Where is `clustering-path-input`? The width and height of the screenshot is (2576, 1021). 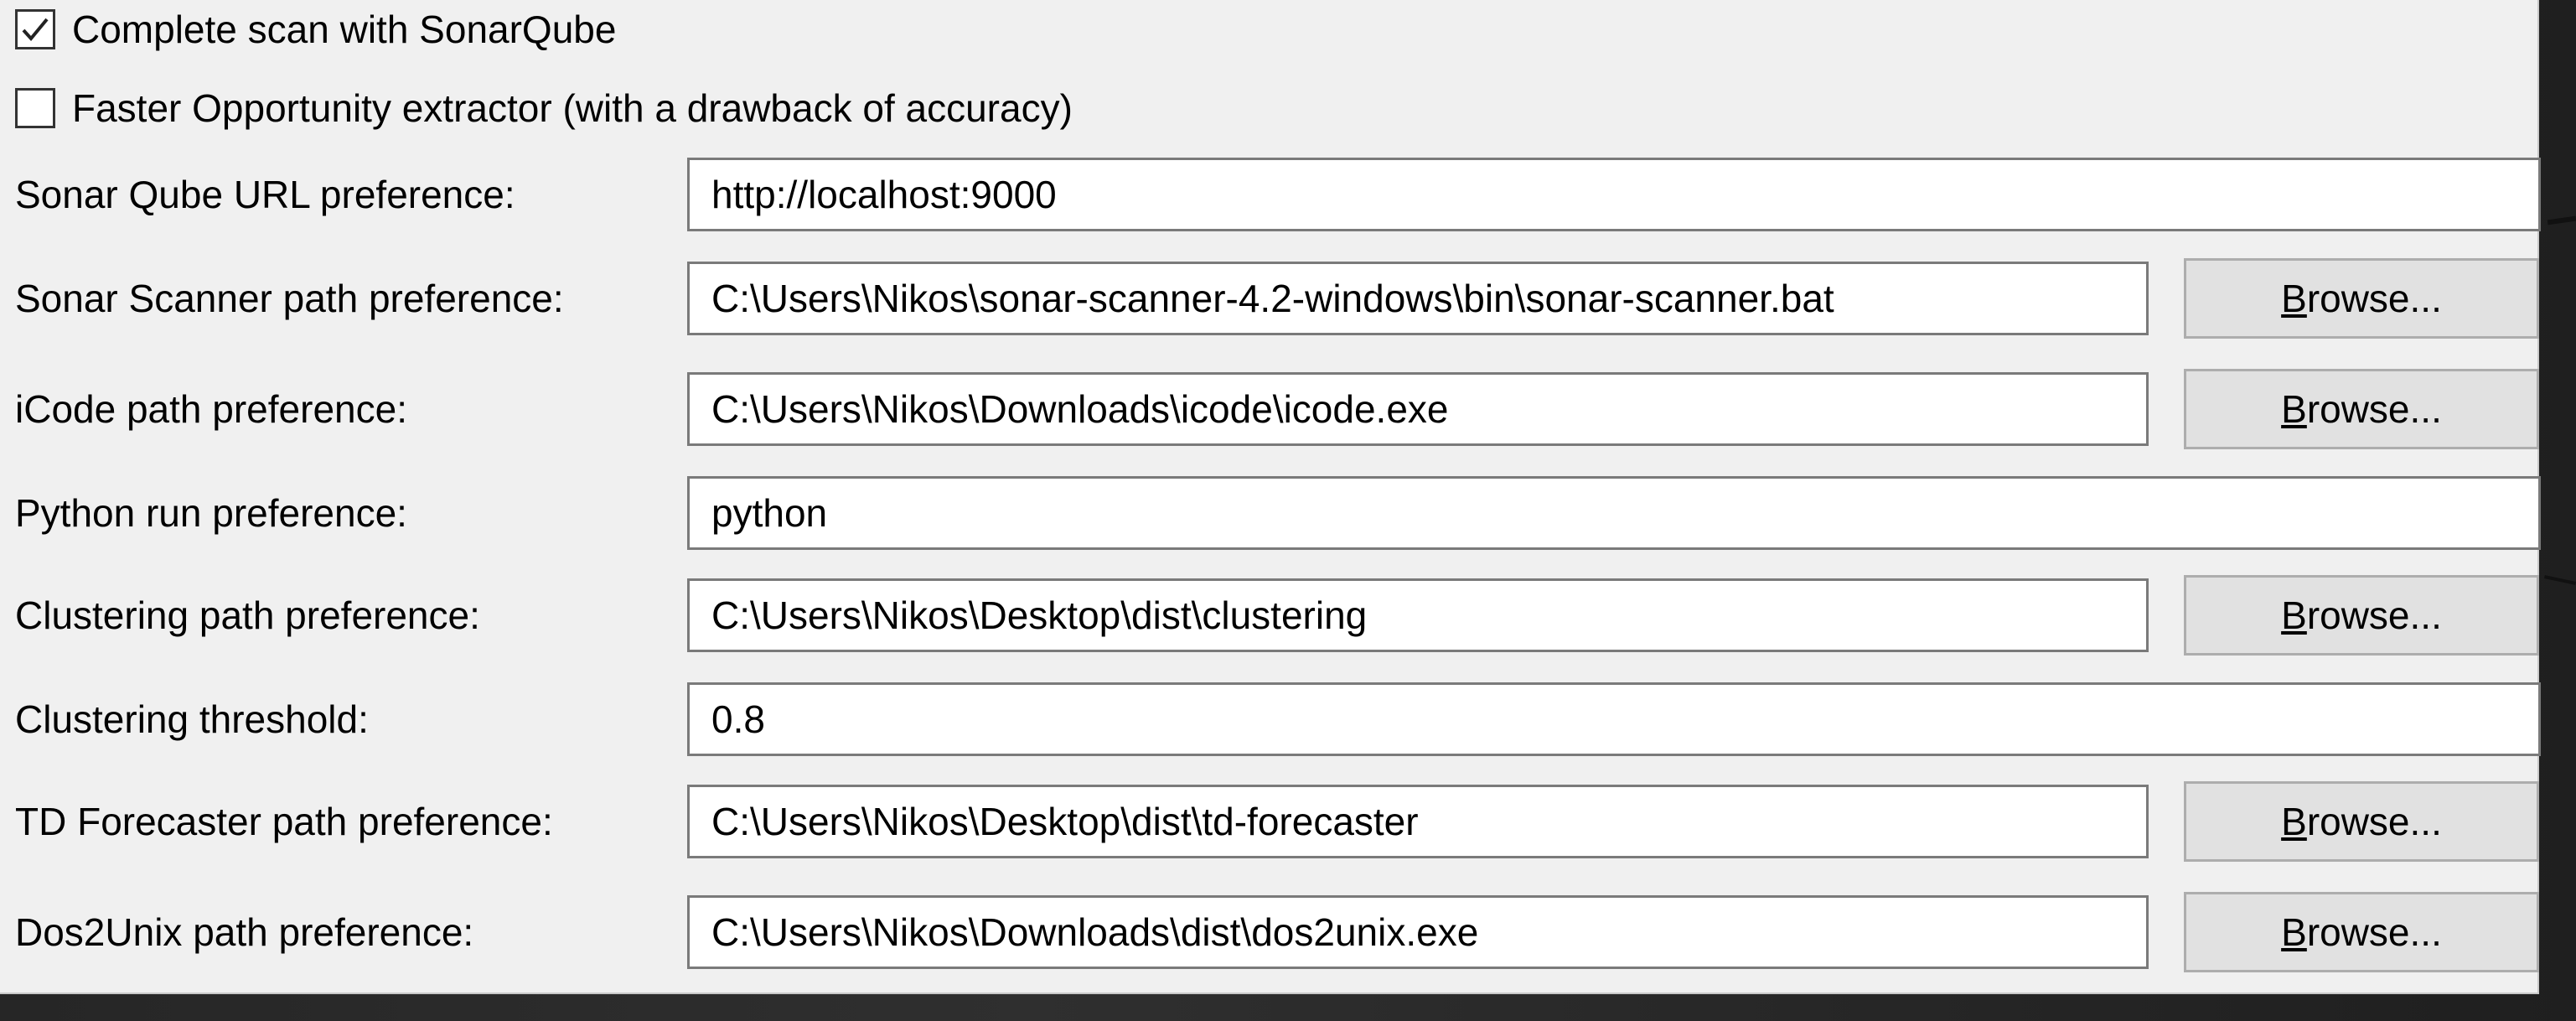 clustering-path-input is located at coordinates (1418, 615).